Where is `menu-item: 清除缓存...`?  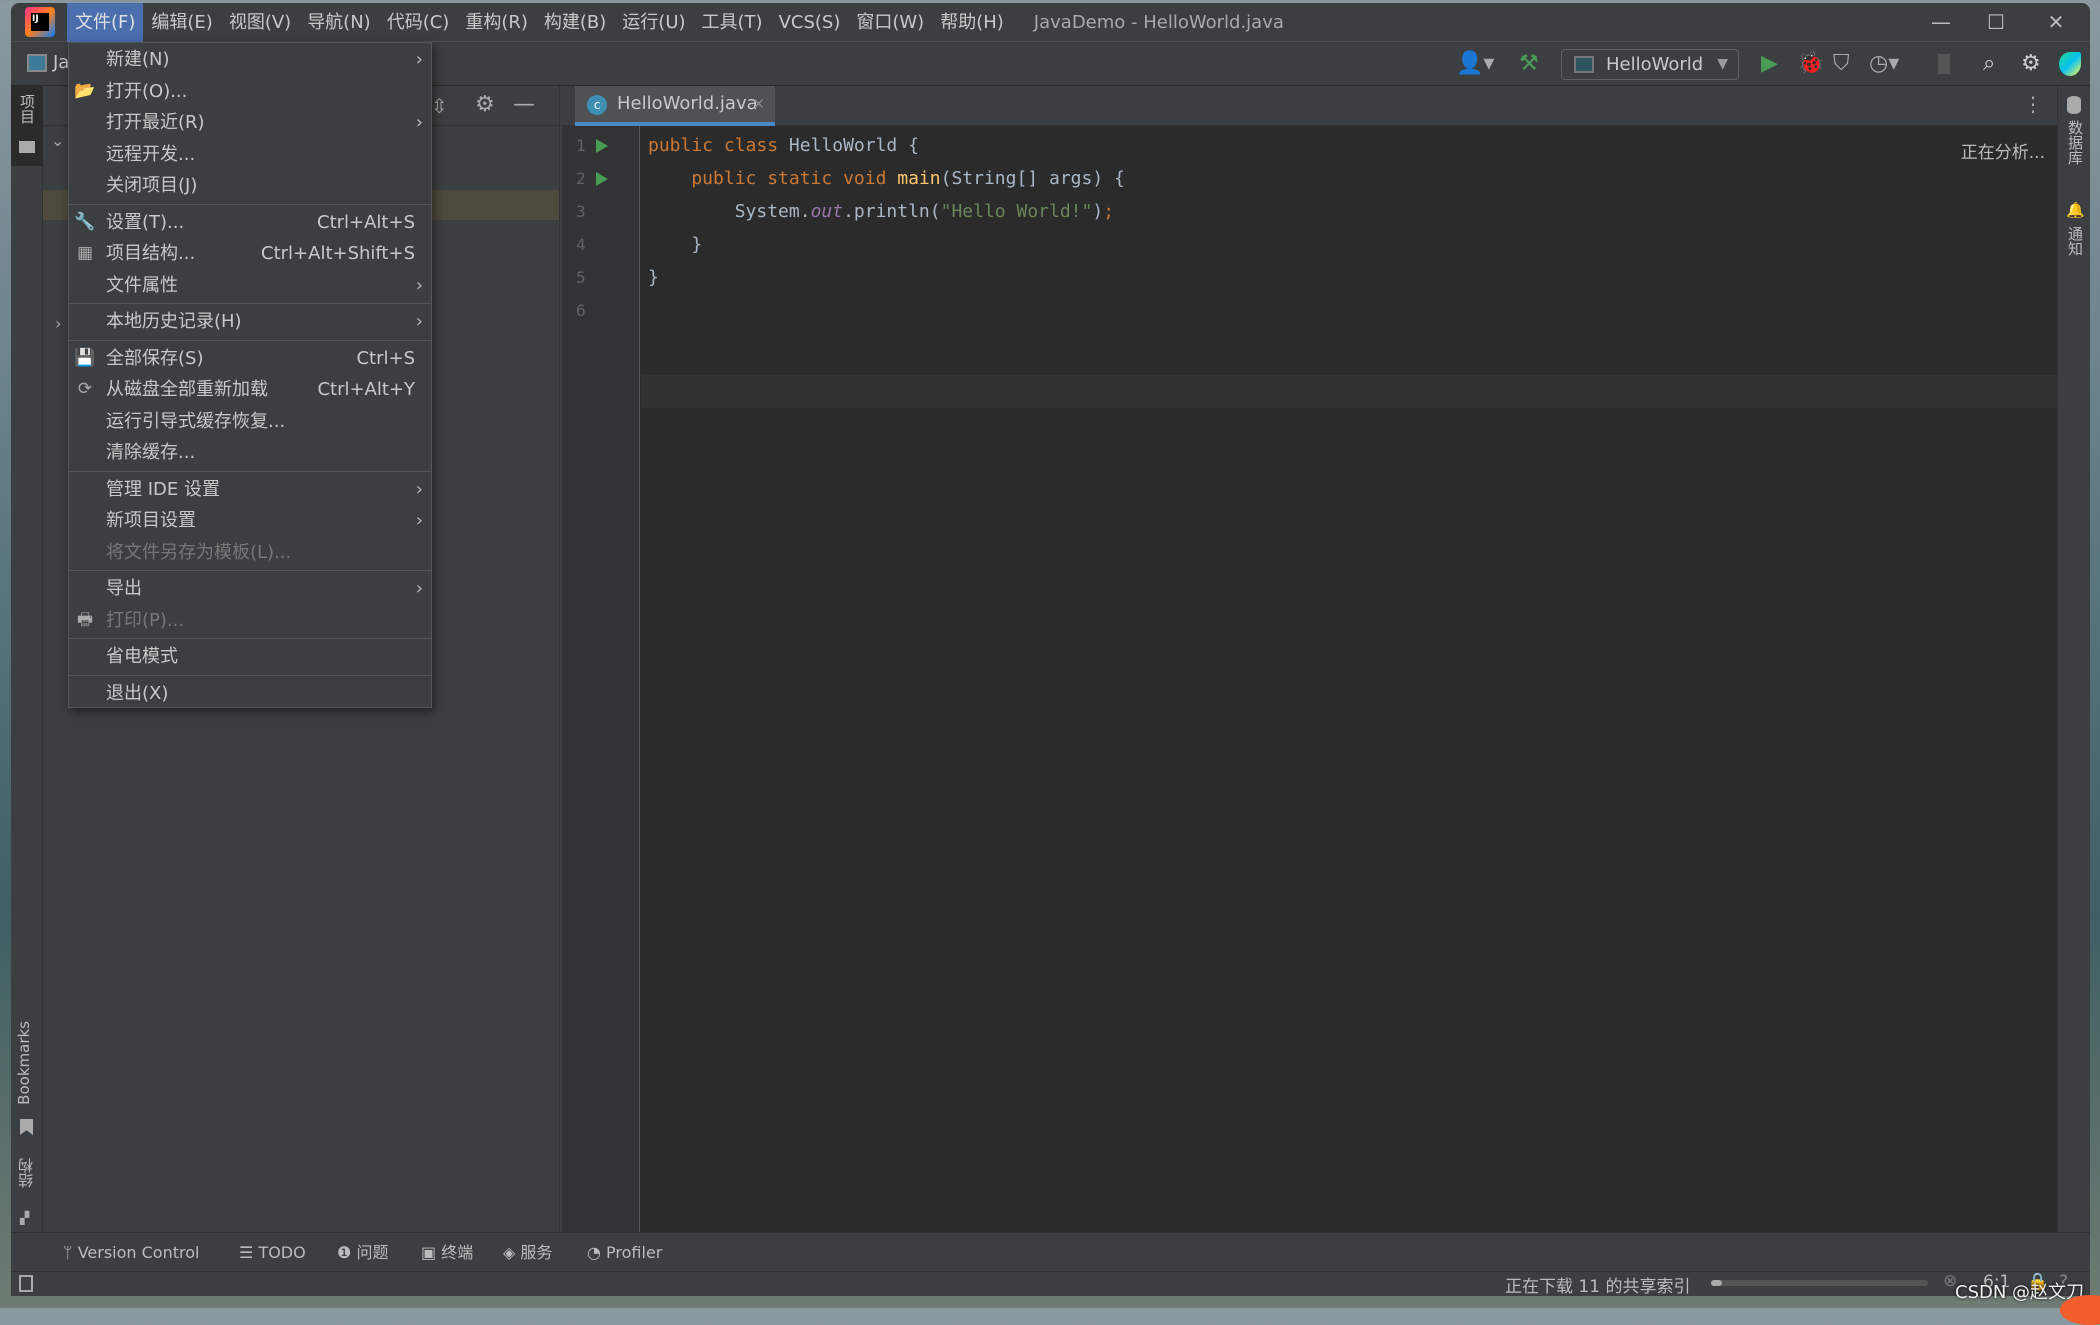 menu-item: 清除缓存... is located at coordinates (250, 453).